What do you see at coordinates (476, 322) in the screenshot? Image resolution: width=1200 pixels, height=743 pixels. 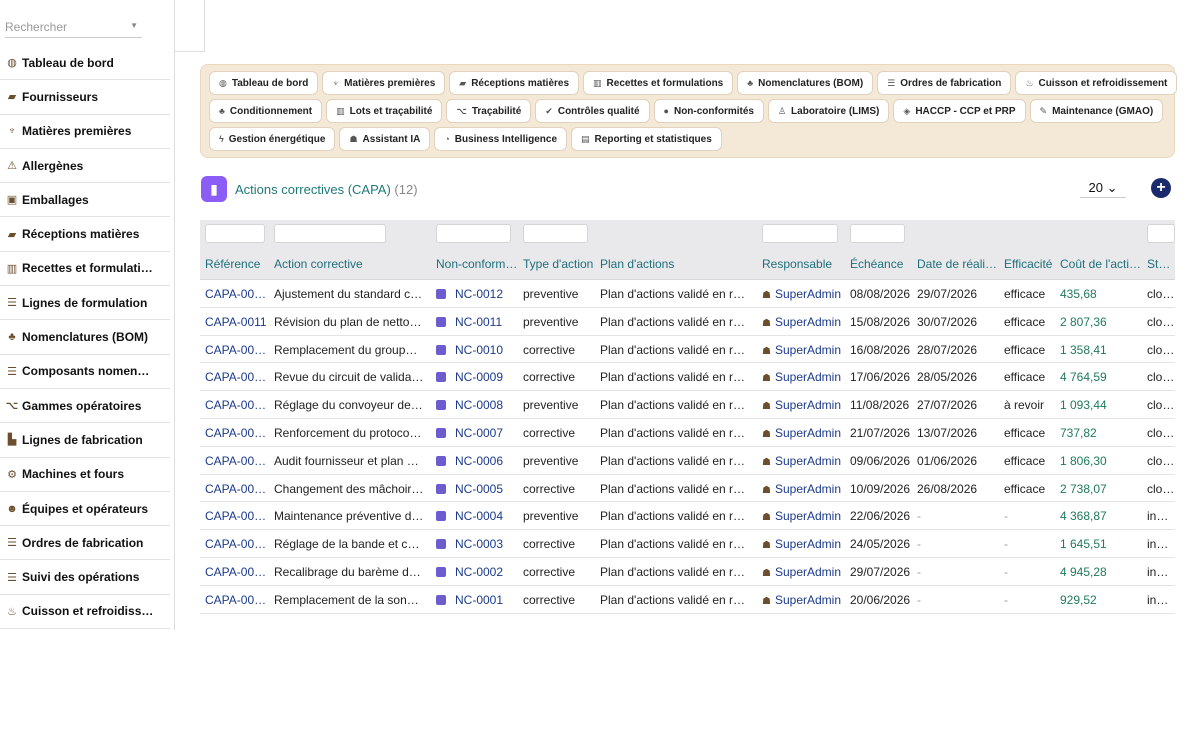 I see `nonconformity-link: NC-0011` at bounding box center [476, 322].